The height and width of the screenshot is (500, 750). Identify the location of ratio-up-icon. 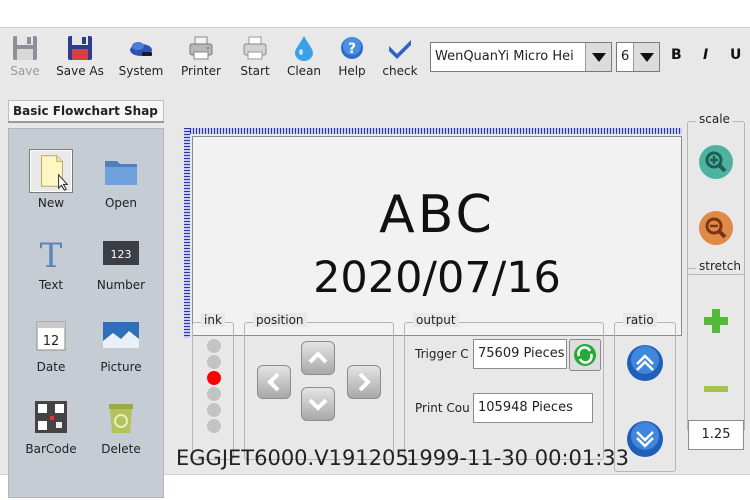
(645, 363).